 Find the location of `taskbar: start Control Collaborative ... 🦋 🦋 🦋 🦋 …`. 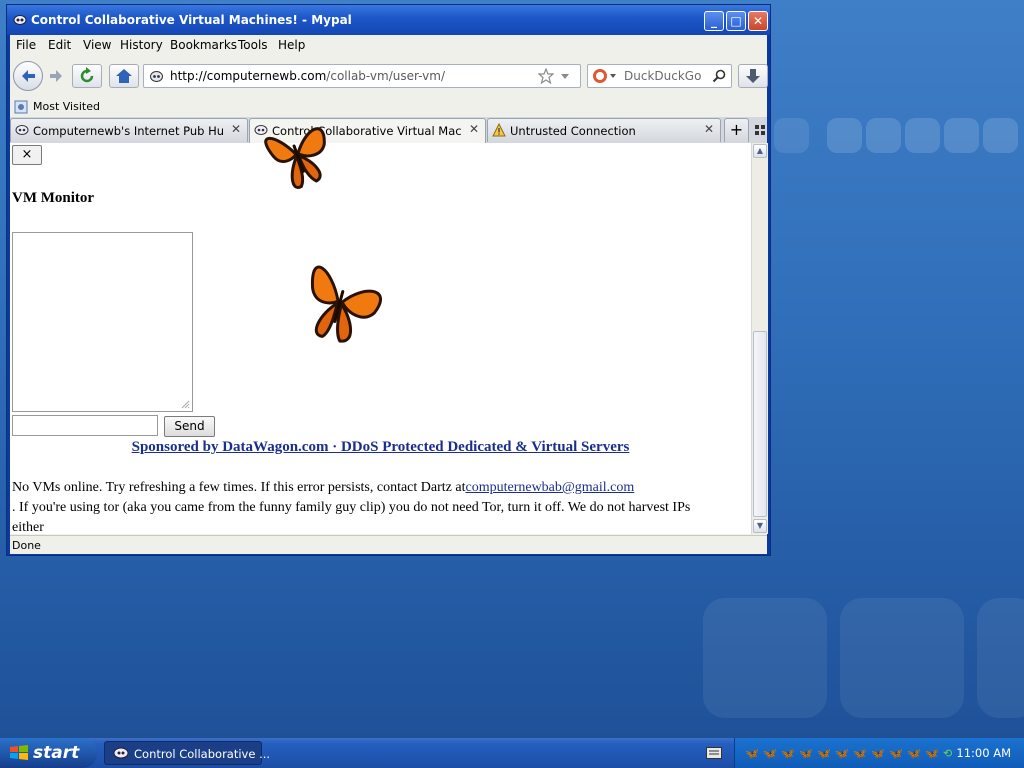

taskbar: start Control Collaborative ... 🦋 🦋 🦋 🦋 … is located at coordinates (512, 753).